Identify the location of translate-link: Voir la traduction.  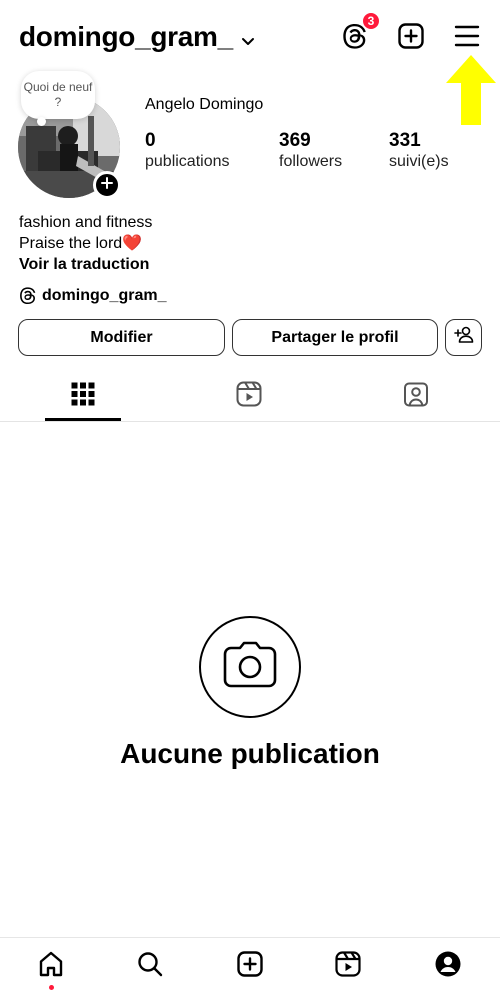
(85, 264).